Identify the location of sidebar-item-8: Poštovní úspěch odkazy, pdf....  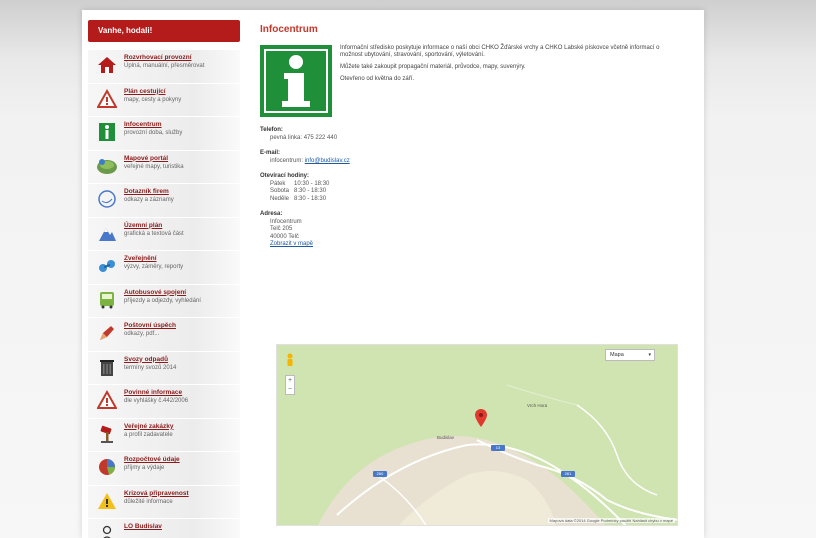
(164, 335).